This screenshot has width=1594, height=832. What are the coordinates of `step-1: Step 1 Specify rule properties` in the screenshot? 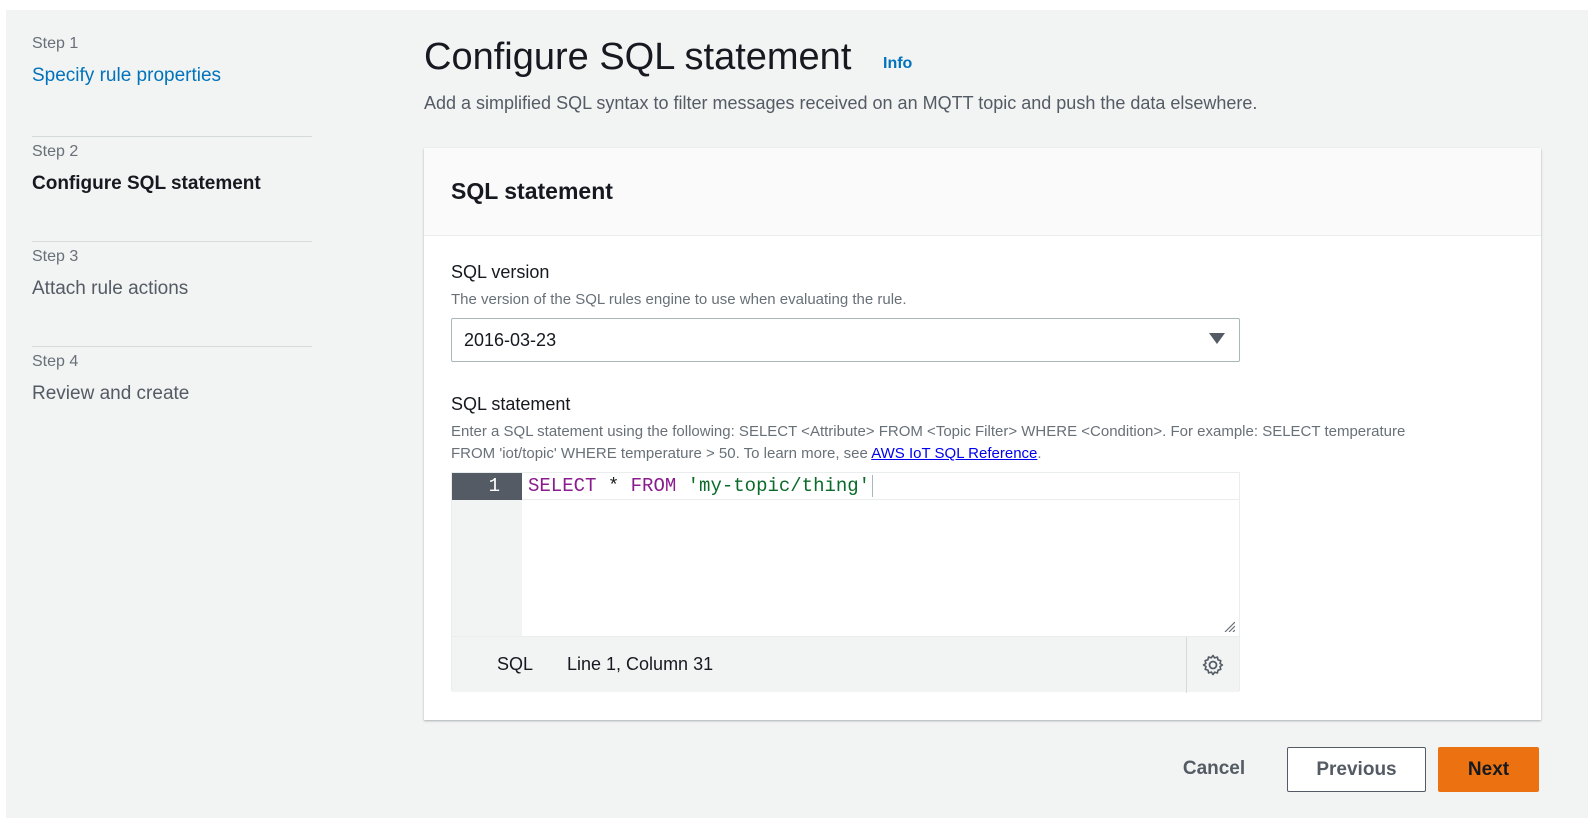 It's located at (172, 84).